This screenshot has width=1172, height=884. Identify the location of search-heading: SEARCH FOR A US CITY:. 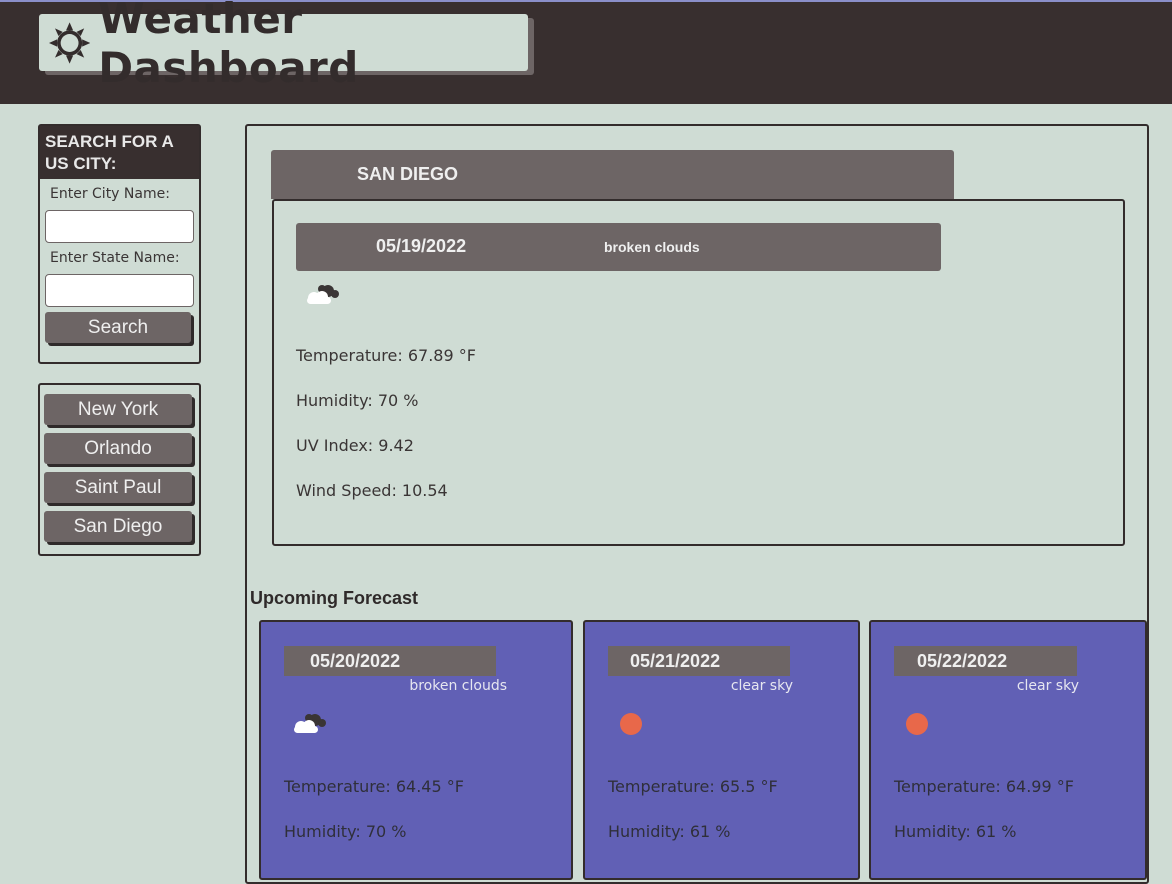
(119, 152).